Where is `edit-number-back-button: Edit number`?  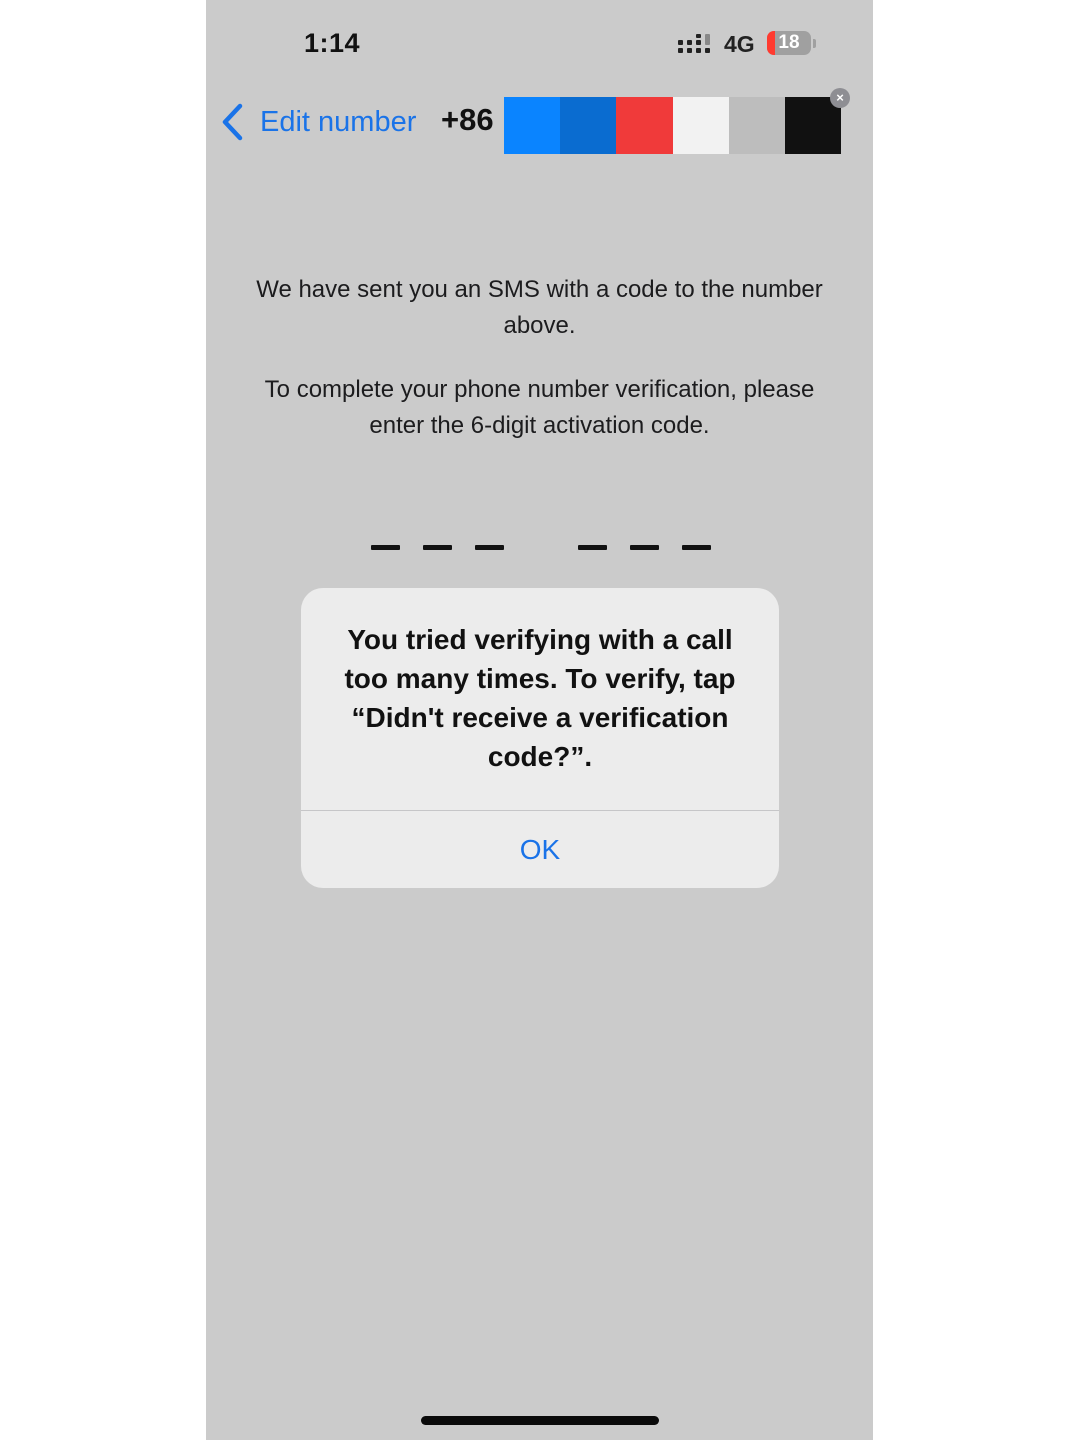
edit-number-back-button: Edit number is located at coordinates (318, 122).